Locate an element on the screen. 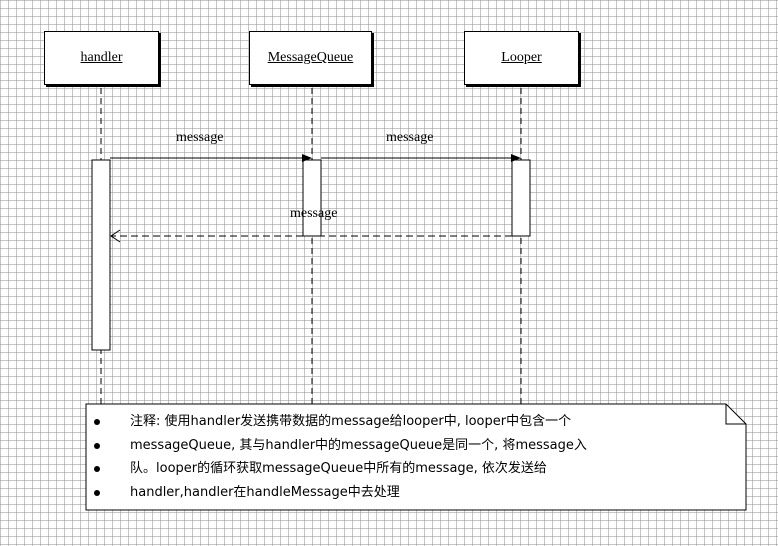 Image resolution: width=778 pixels, height=546 pixels. lifeline-label-looper: Looper is located at coordinates (521, 57).